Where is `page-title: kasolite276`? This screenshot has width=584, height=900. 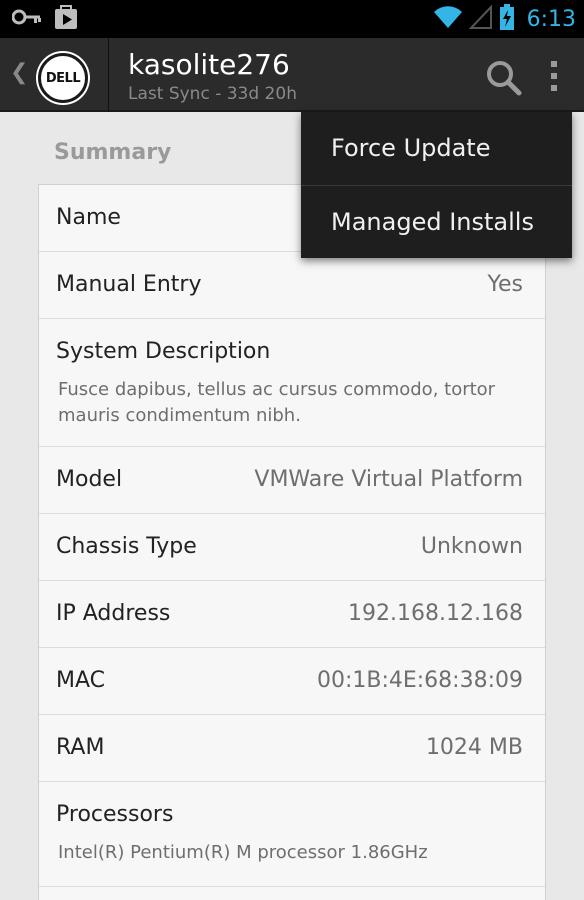
page-title: kasolite276 is located at coordinates (209, 64).